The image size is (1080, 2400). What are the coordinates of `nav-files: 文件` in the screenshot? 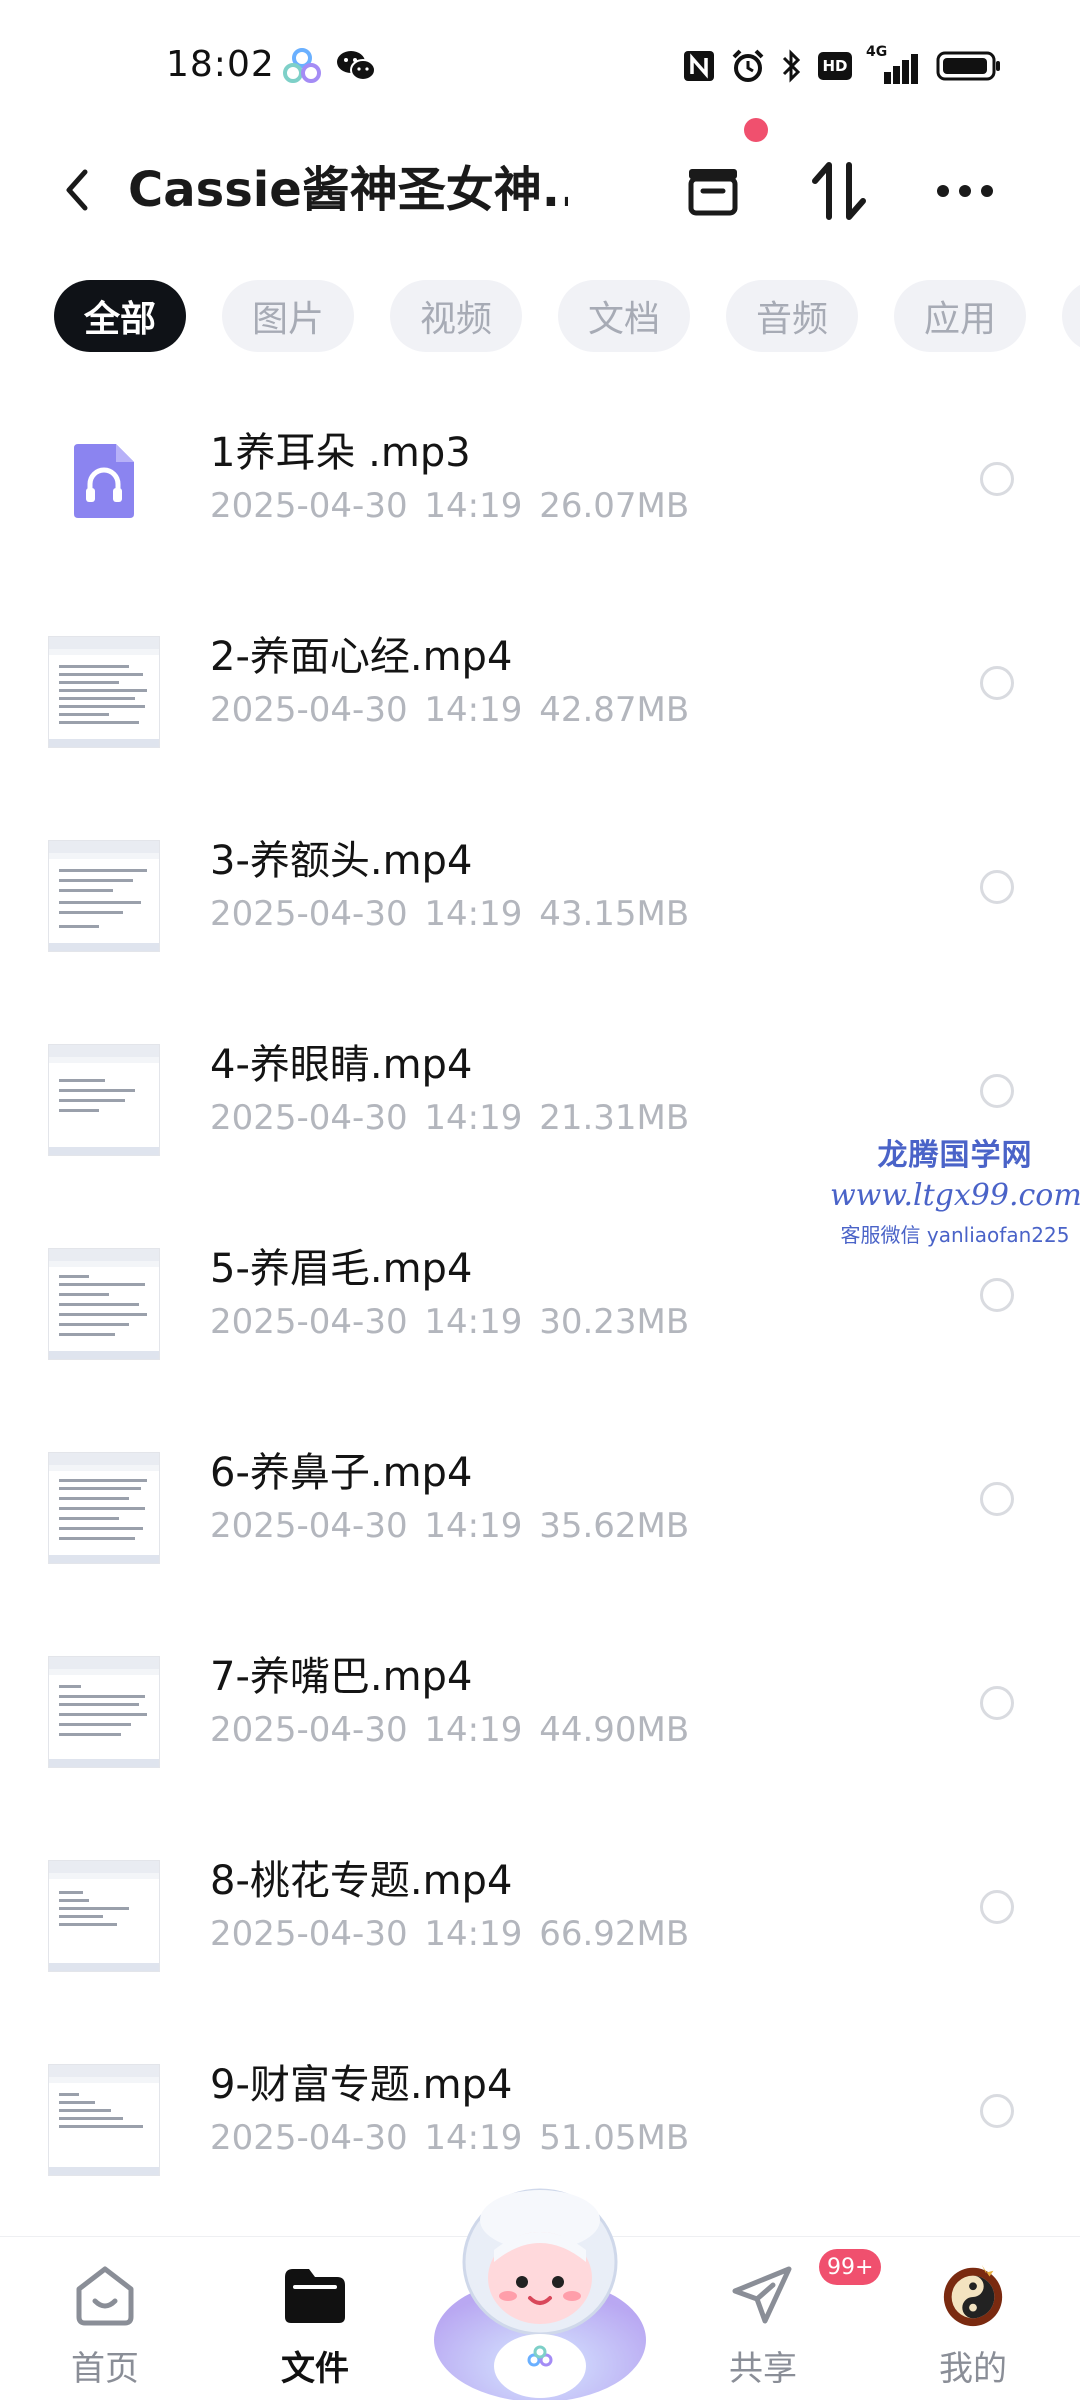 It's located at (315, 2318).